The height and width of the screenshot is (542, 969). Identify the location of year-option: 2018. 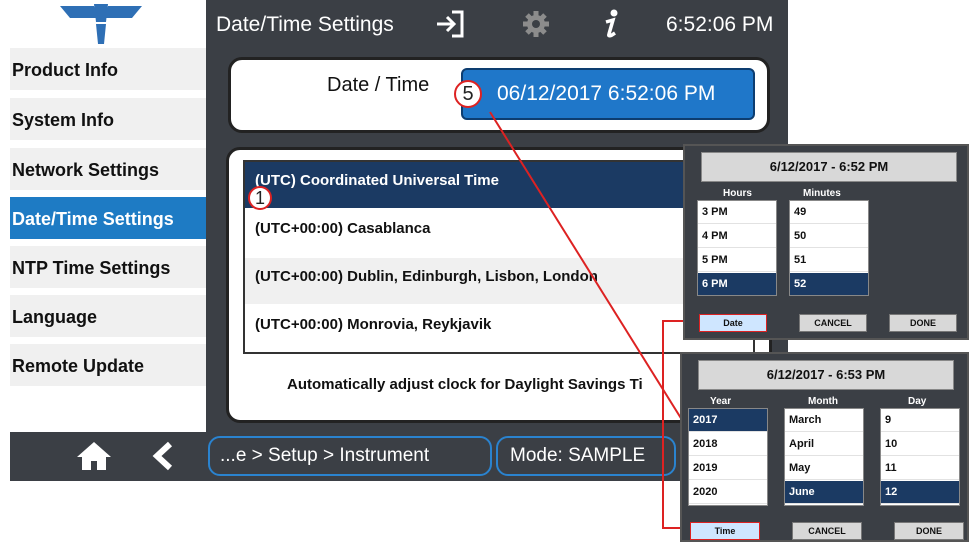
(728, 444).